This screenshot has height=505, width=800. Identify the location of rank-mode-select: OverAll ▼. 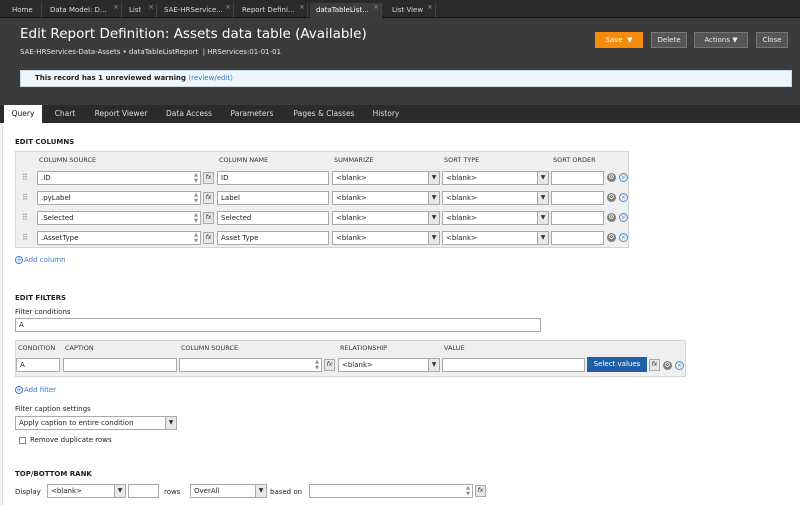
(228, 491).